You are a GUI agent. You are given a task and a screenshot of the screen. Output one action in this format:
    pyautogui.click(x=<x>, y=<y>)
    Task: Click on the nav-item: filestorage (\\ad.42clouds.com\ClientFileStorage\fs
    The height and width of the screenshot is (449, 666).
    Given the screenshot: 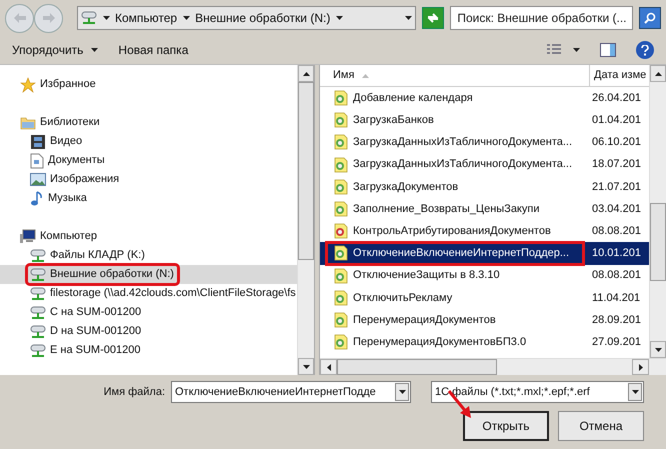 What is the action you would take?
    pyautogui.click(x=148, y=293)
    